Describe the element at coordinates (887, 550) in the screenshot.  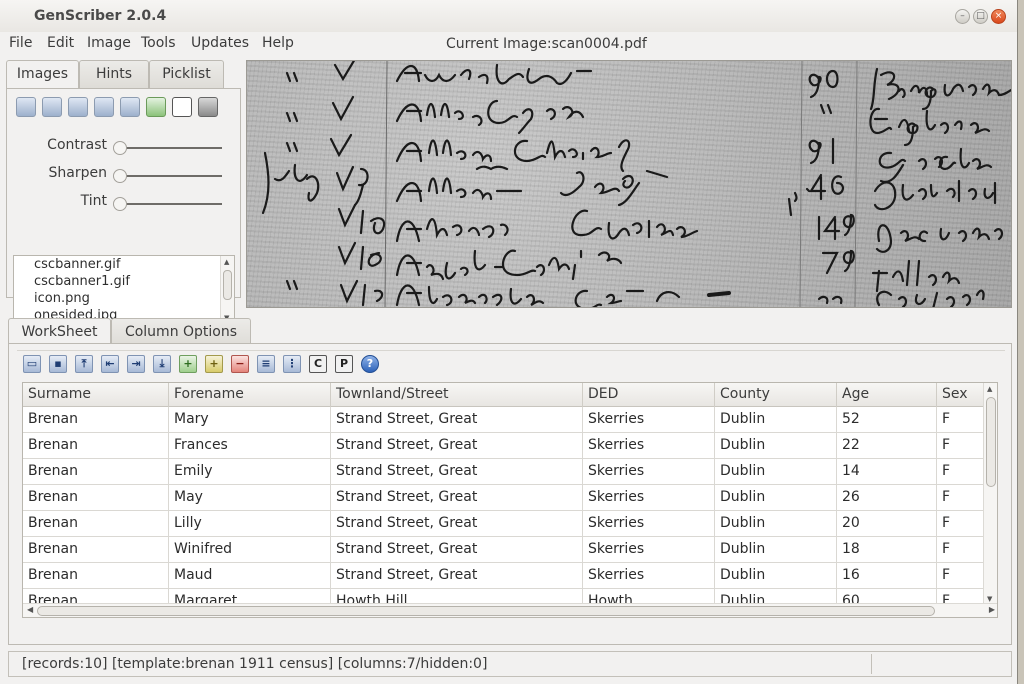
I see `cell-age: 18` at that location.